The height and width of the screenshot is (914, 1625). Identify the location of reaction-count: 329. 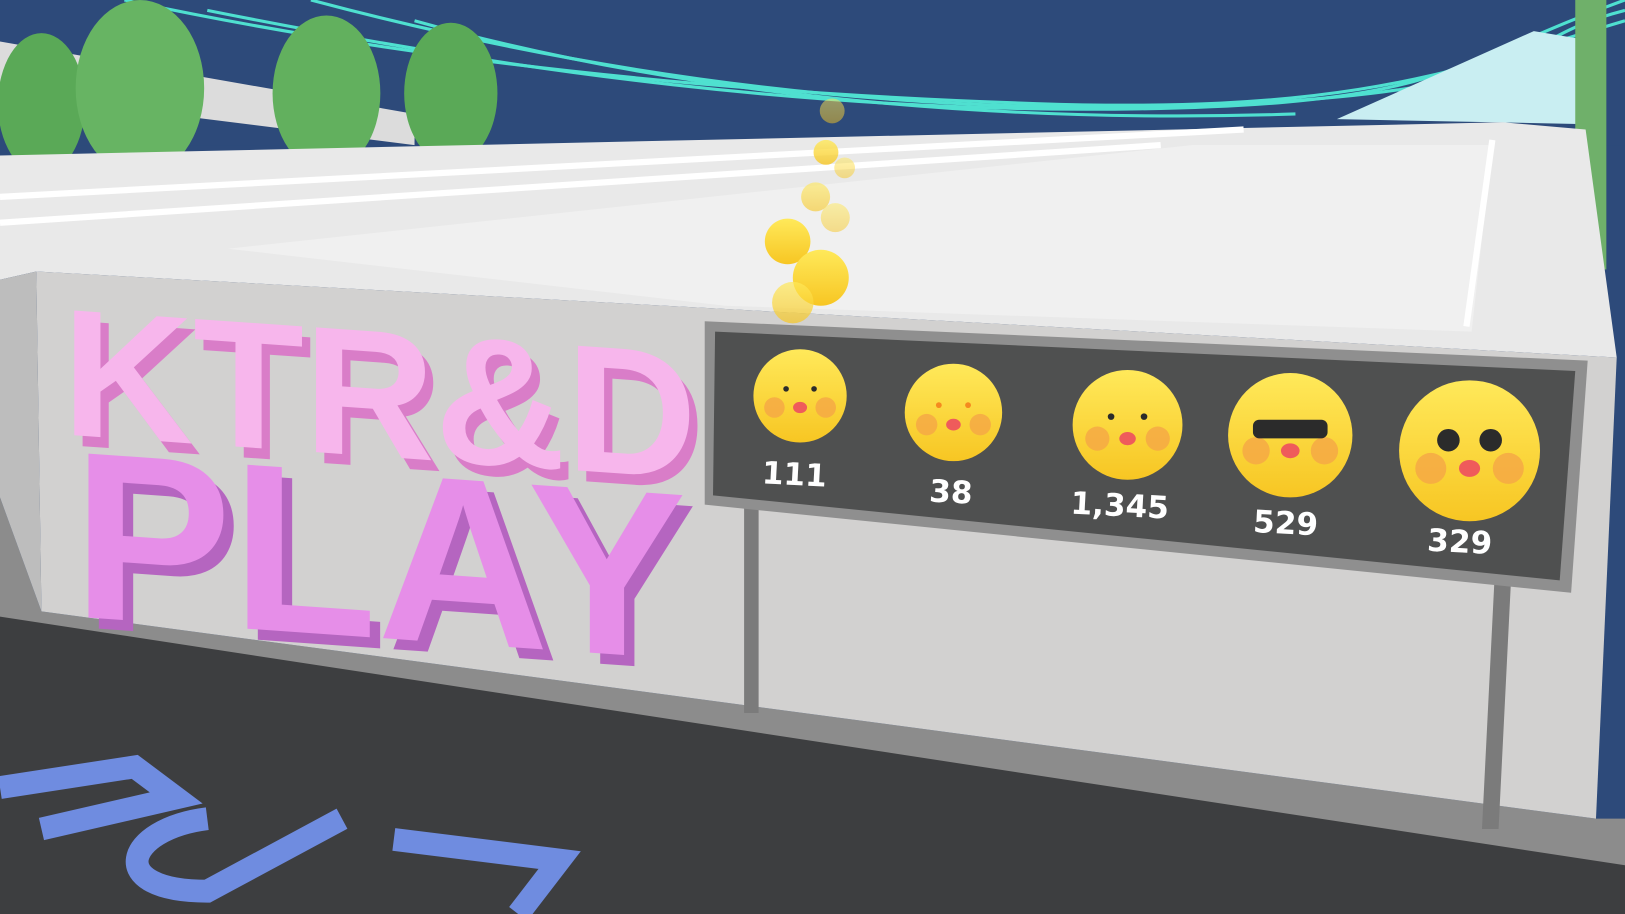
(1459, 542).